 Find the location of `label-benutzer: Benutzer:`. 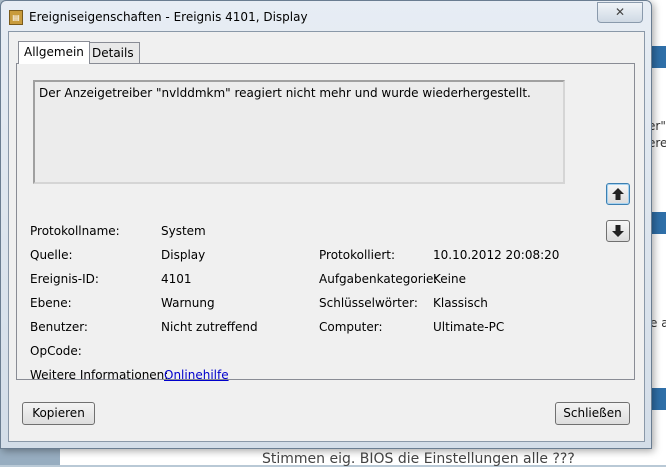

label-benutzer: Benutzer: is located at coordinates (59, 327).